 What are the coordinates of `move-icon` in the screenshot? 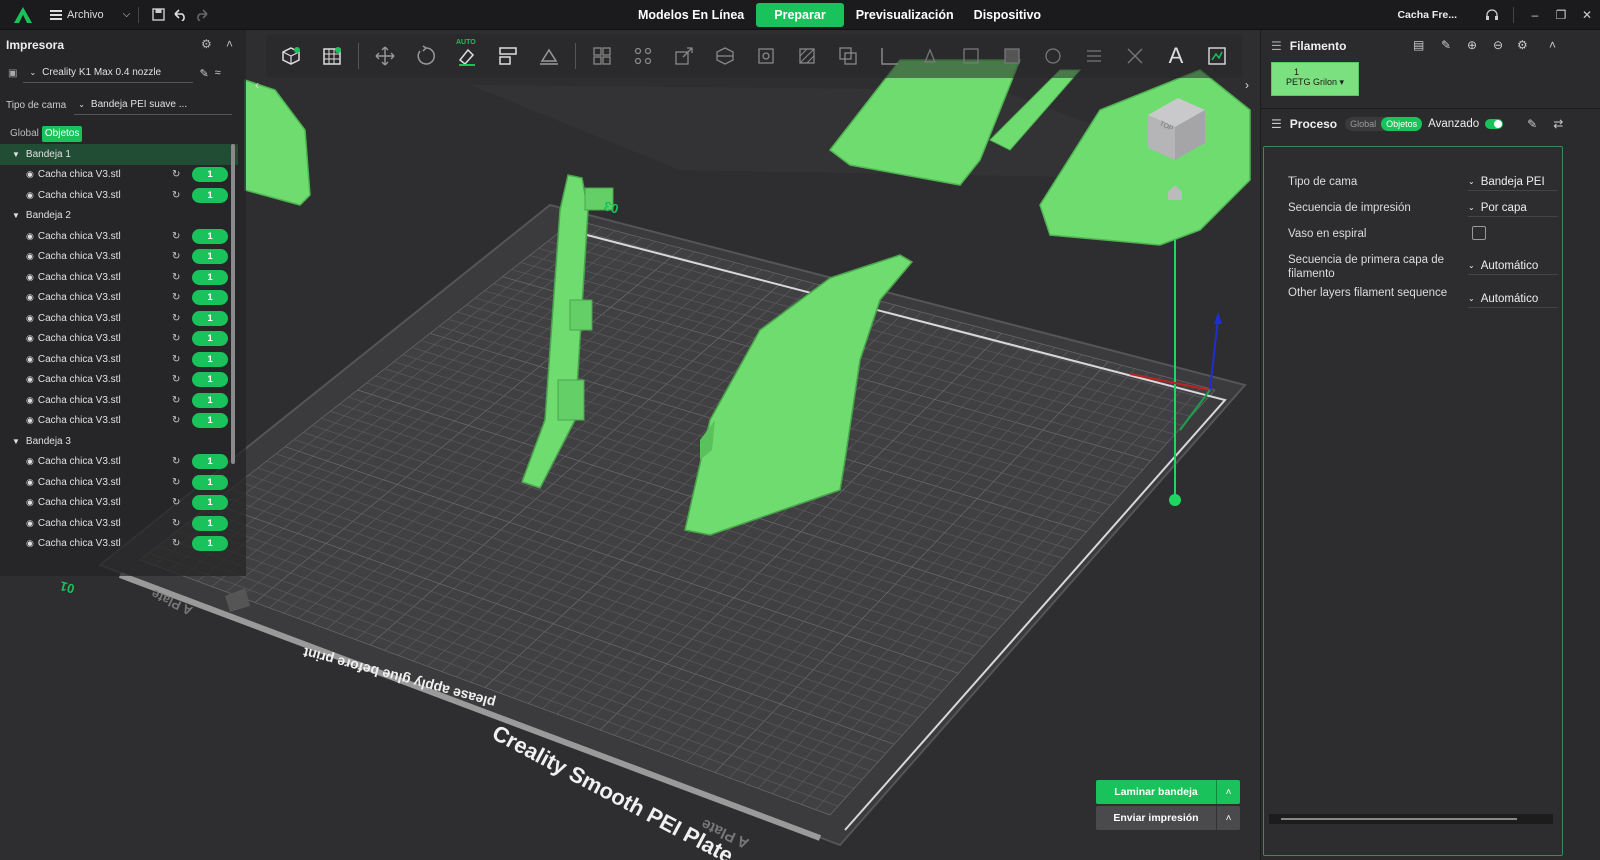 It's located at (385, 56).